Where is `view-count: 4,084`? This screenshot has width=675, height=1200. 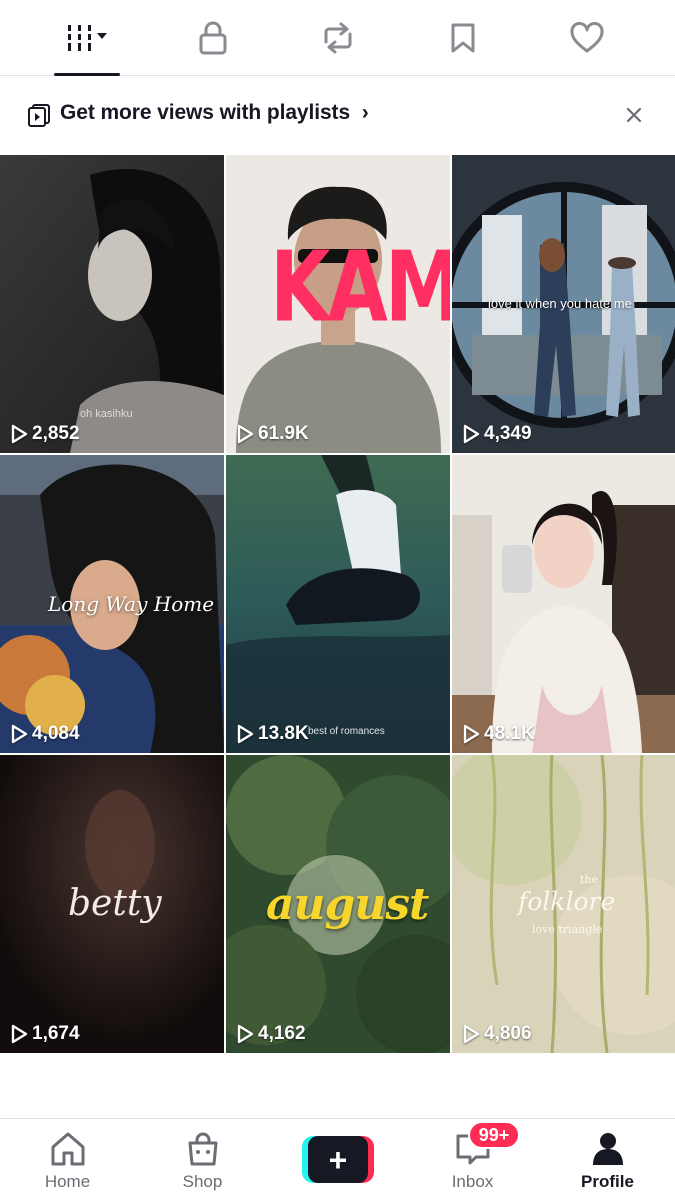
view-count: 4,084 is located at coordinates (45, 734).